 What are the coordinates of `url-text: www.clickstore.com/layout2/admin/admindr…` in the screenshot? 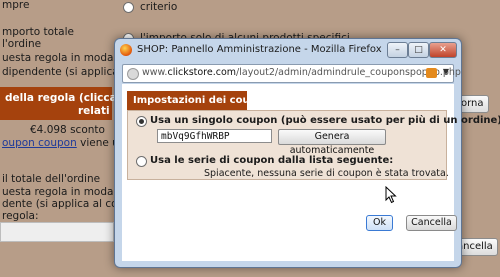 It's located at (301, 72).